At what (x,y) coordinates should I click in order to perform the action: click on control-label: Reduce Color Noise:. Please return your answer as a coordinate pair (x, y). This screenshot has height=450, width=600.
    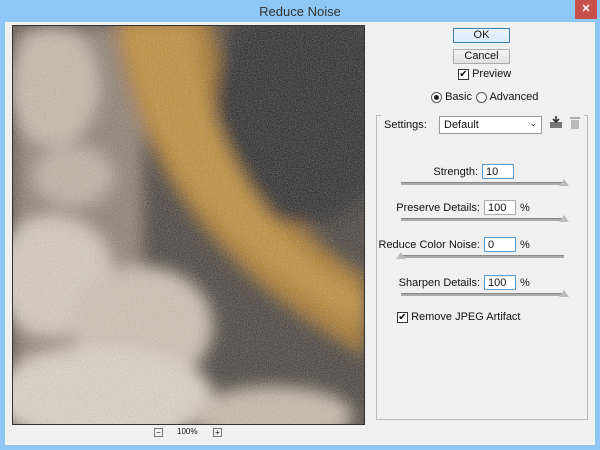
    Looking at the image, I should click on (429, 245).